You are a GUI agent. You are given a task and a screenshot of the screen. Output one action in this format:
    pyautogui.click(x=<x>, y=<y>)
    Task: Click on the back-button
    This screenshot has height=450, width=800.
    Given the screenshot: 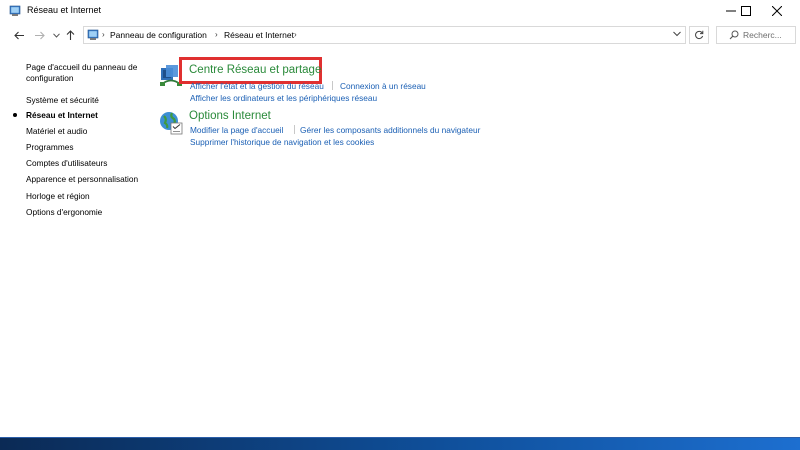 What is the action you would take?
    pyautogui.click(x=19, y=35)
    